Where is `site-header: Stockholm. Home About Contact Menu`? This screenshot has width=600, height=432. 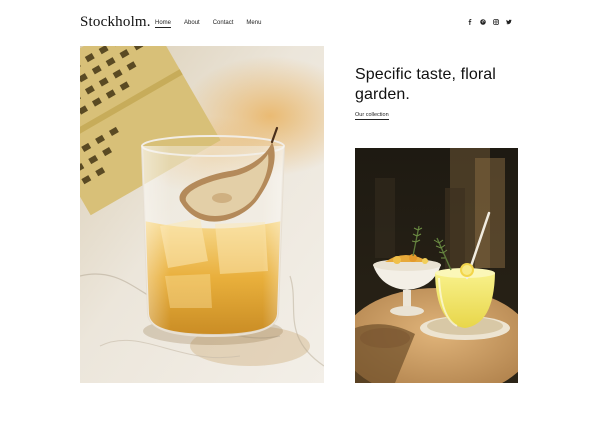
site-header: Stockholm. Home About Contact Menu is located at coordinates (300, 24).